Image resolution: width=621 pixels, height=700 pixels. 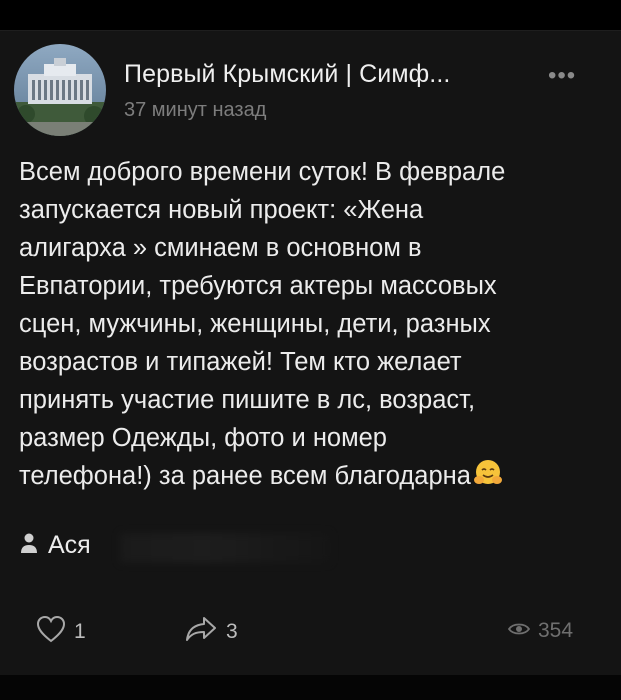 I want to click on signature-name: Ася, so click(x=69, y=545).